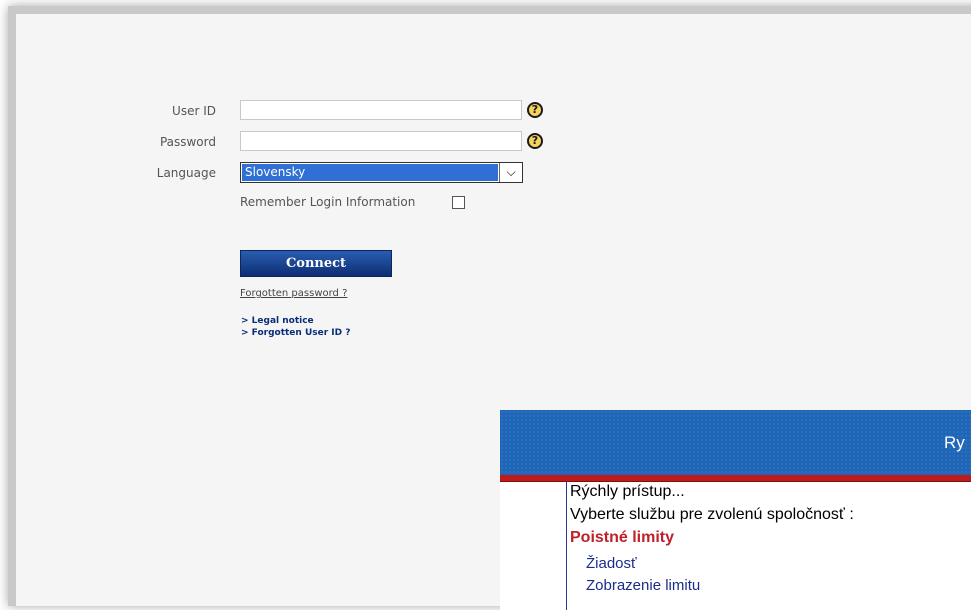  Describe the element at coordinates (954, 442) in the screenshot. I see `panel-header-title: Ry` at that location.